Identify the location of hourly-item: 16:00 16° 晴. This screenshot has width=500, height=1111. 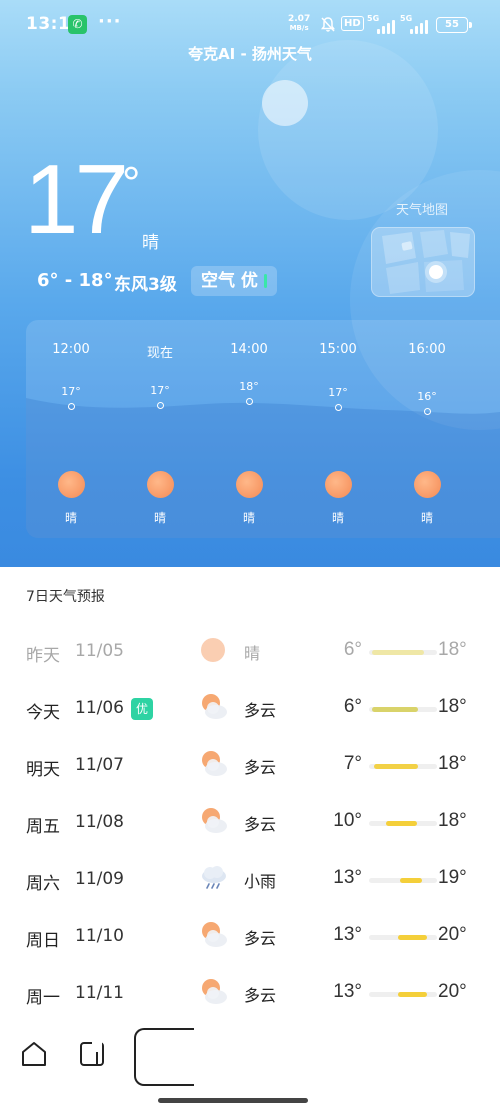
(427, 429).